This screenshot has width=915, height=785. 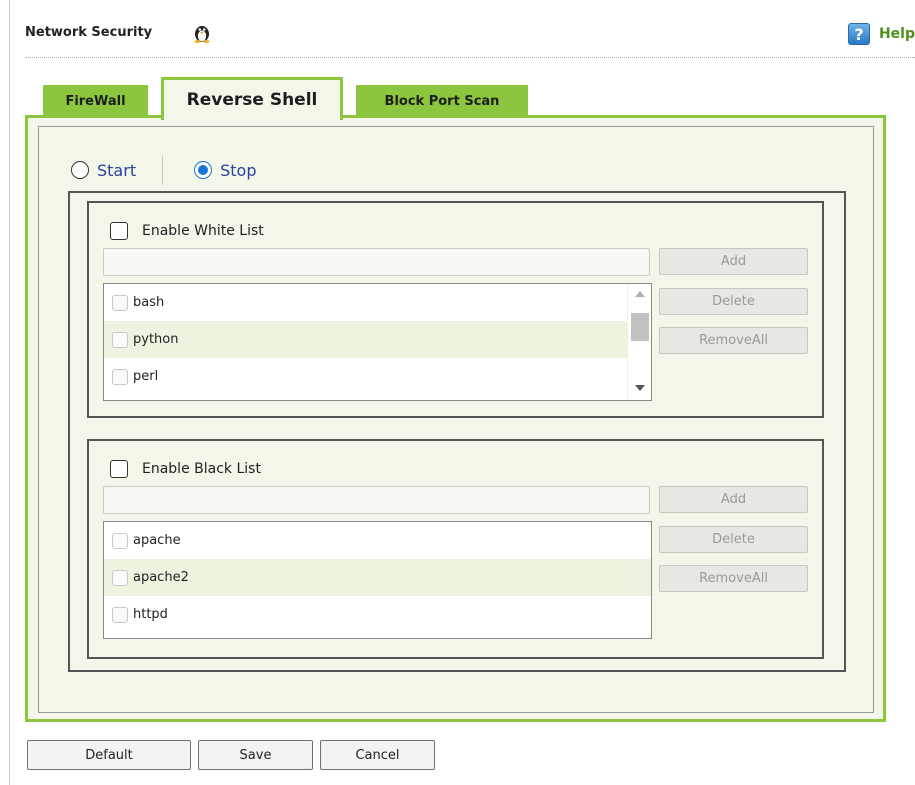 What do you see at coordinates (639, 342) in the screenshot?
I see `white-list-scrollbar` at bounding box center [639, 342].